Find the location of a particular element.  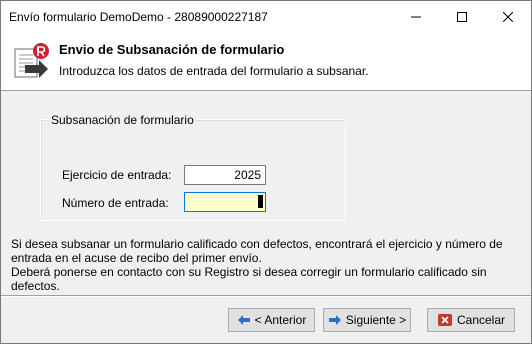

close-button is located at coordinates (508, 17).